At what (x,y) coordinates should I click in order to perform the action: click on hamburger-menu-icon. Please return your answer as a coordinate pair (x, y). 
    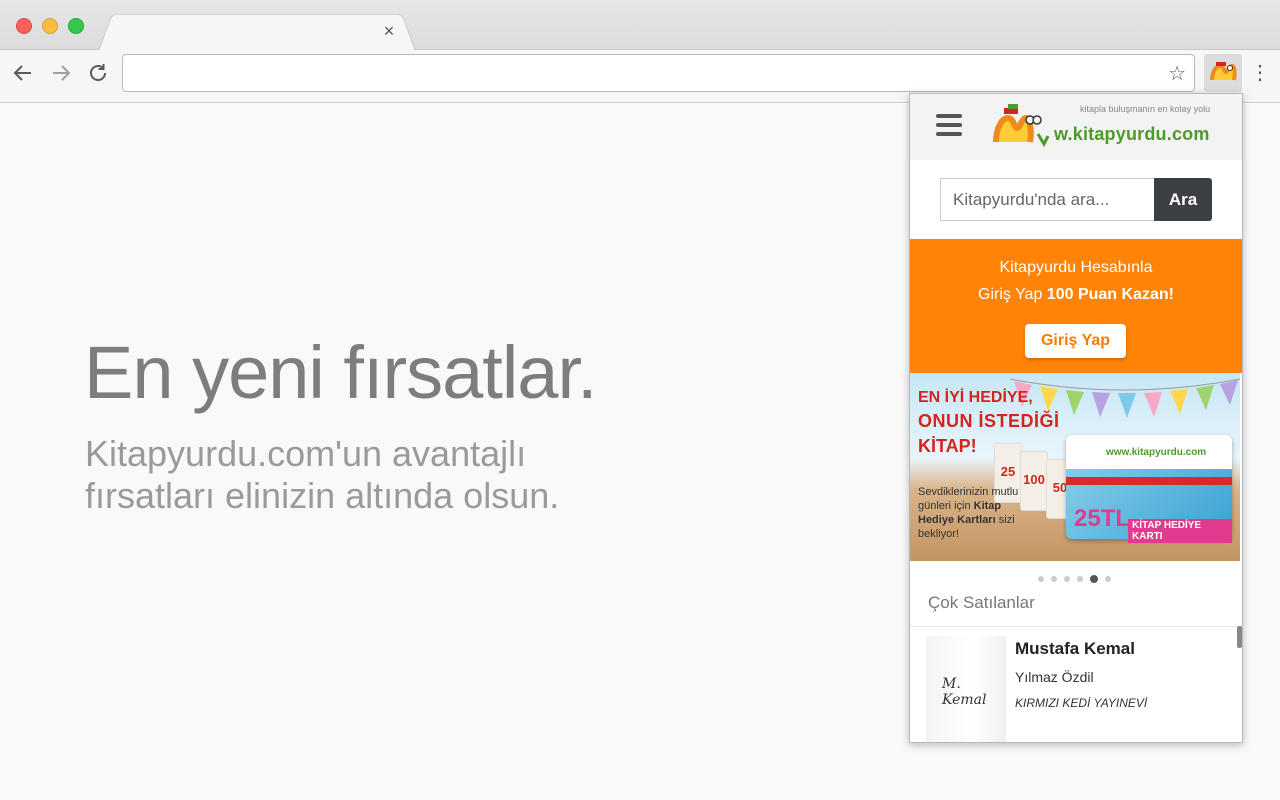
    Looking at the image, I should click on (949, 125).